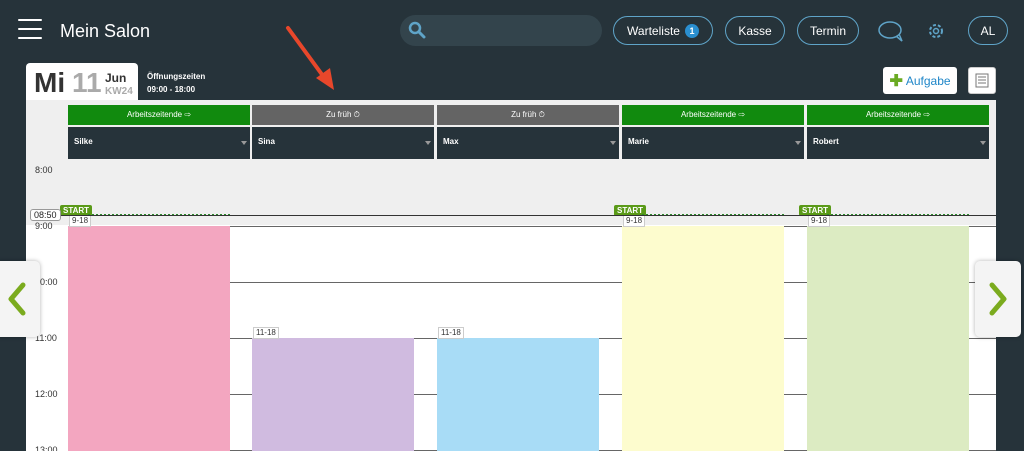 This screenshot has width=1024, height=451. I want to click on app-title: Mein Salon, so click(105, 31).